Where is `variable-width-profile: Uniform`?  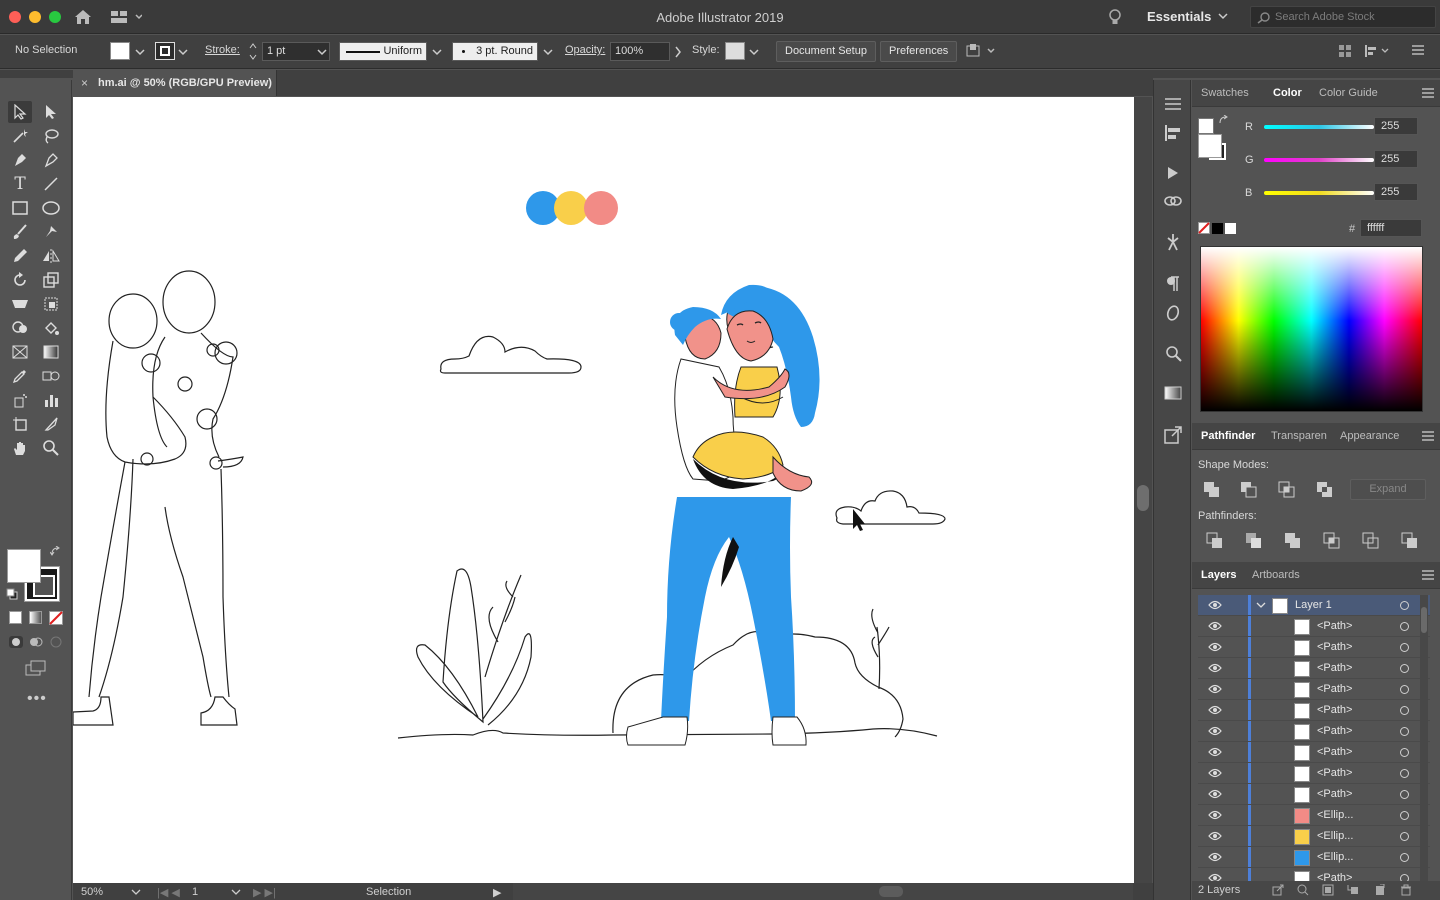
variable-width-profile: Uniform is located at coordinates (383, 51).